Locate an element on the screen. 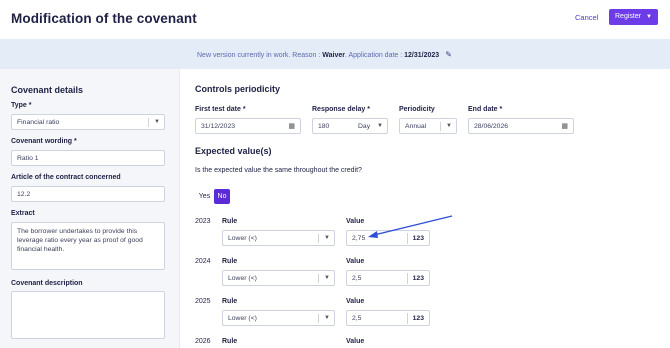  first-test-value: 31/12/2023 is located at coordinates (218, 126).